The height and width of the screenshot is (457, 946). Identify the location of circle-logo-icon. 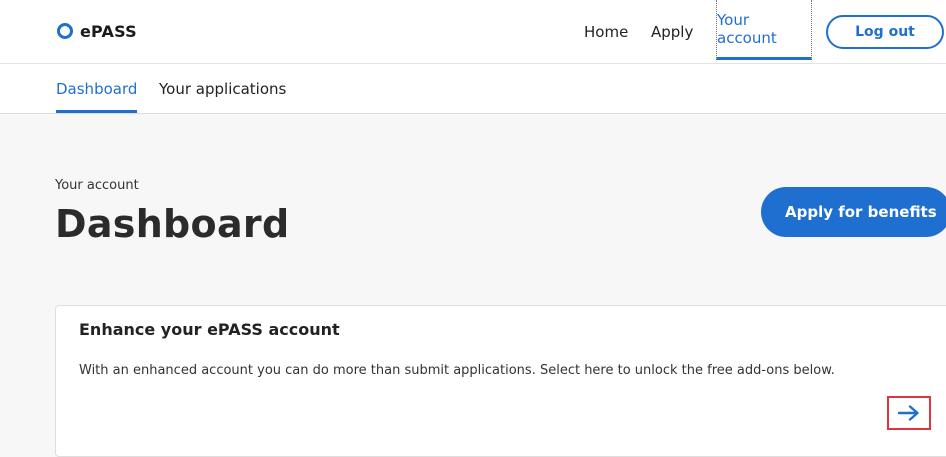
(65, 31).